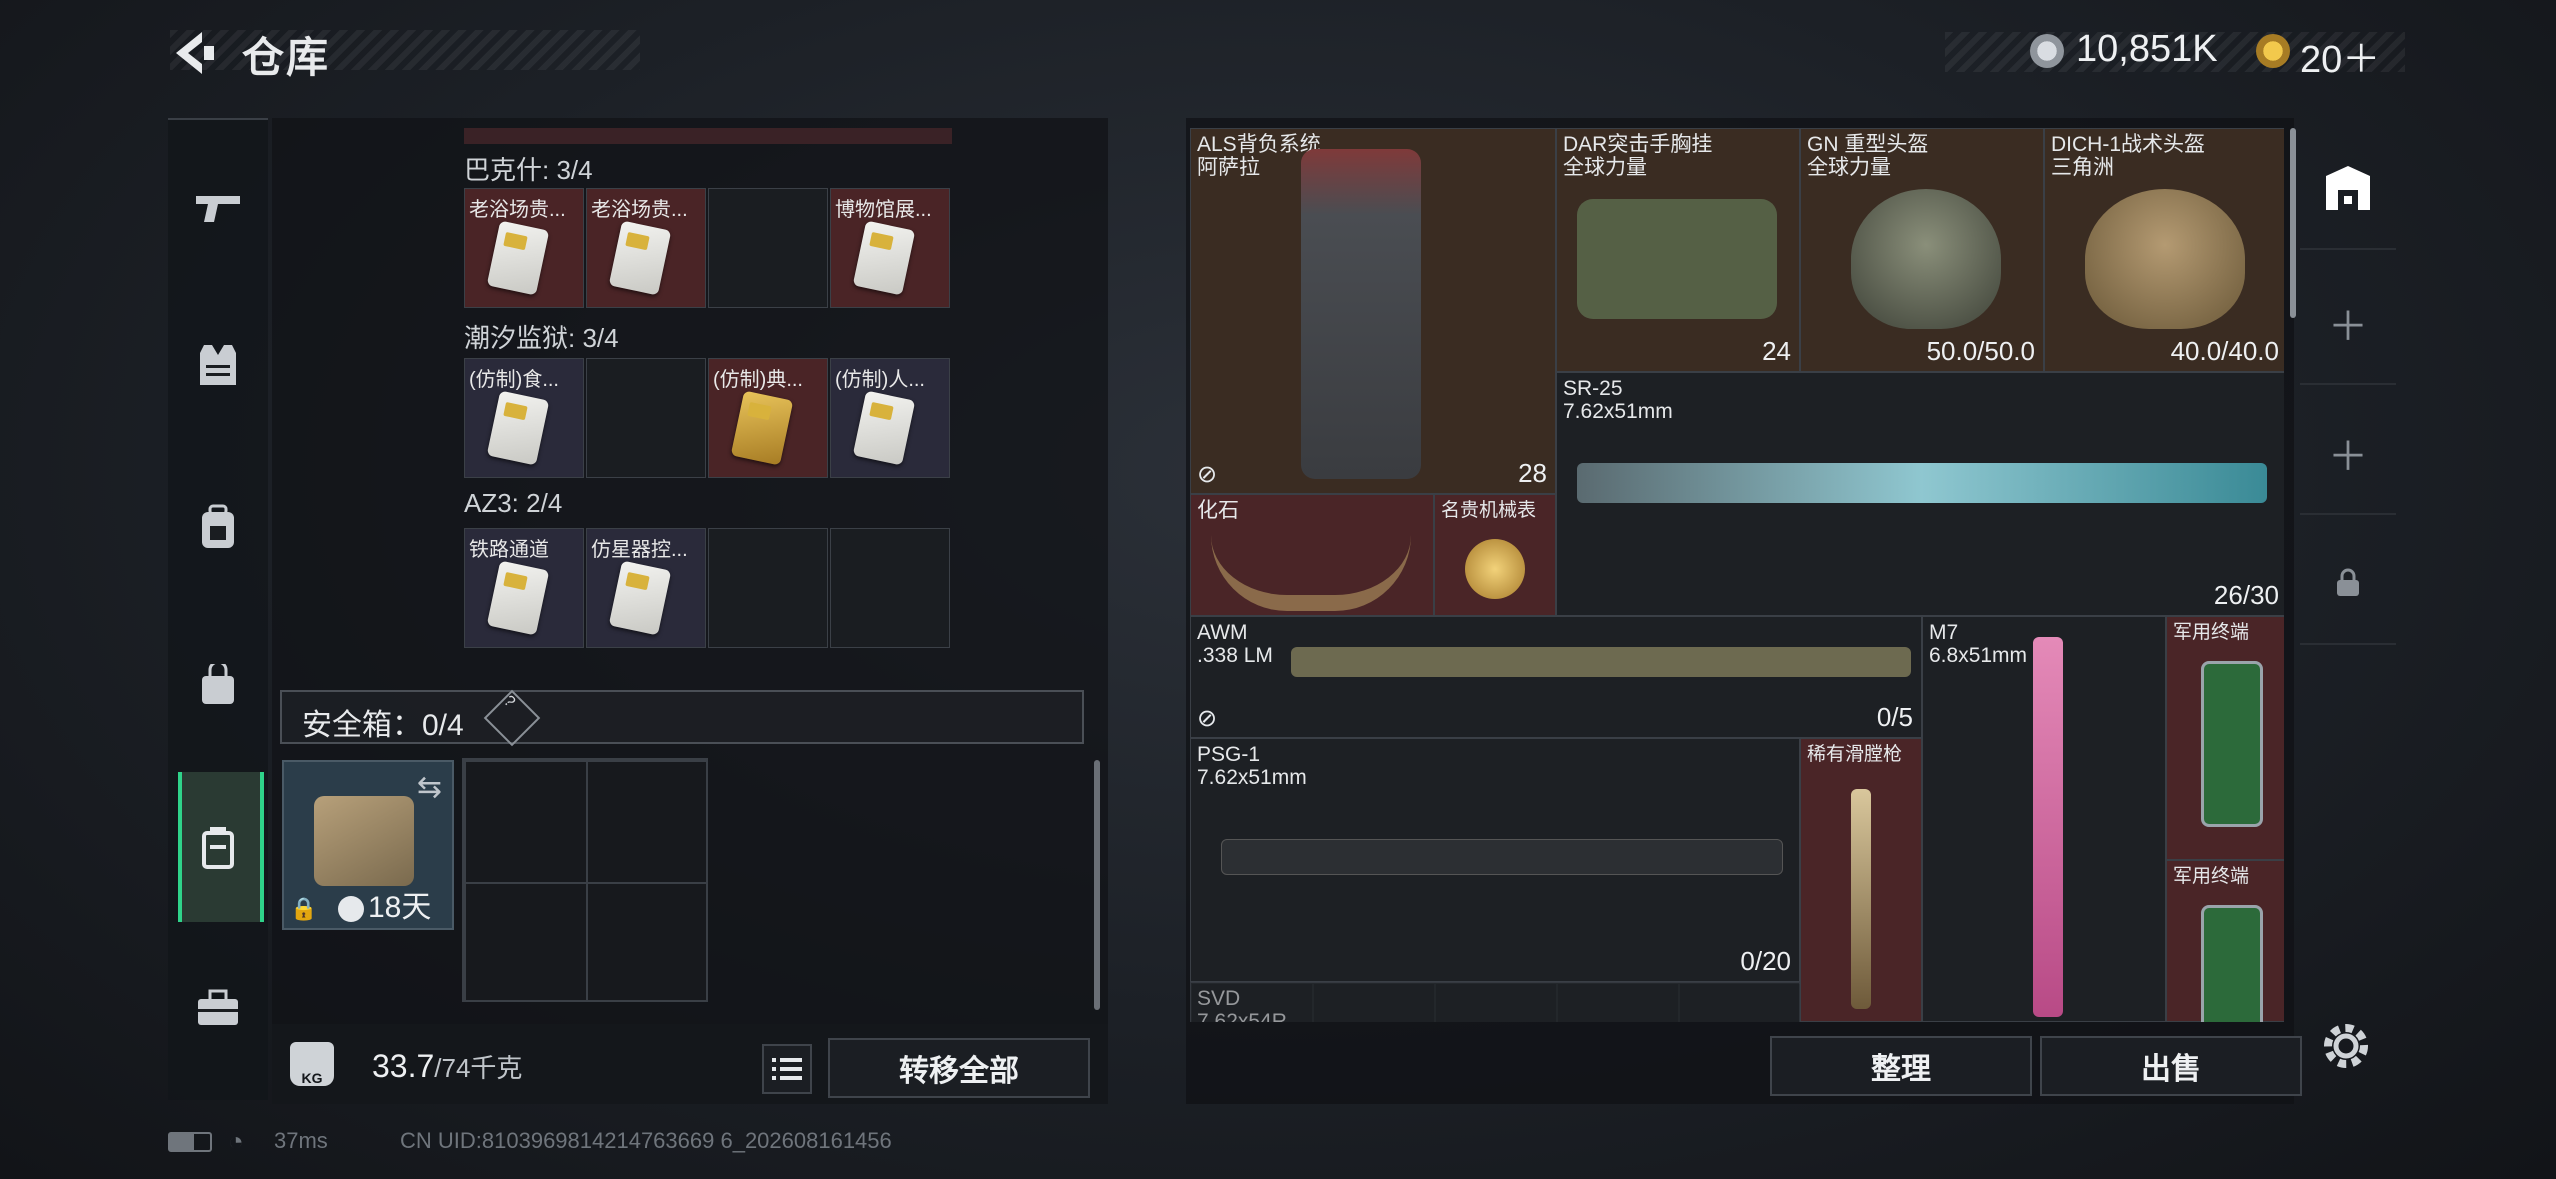  I want to click on rifle-item: SR-25 7.62x51mm 26/30, so click(1920, 494).